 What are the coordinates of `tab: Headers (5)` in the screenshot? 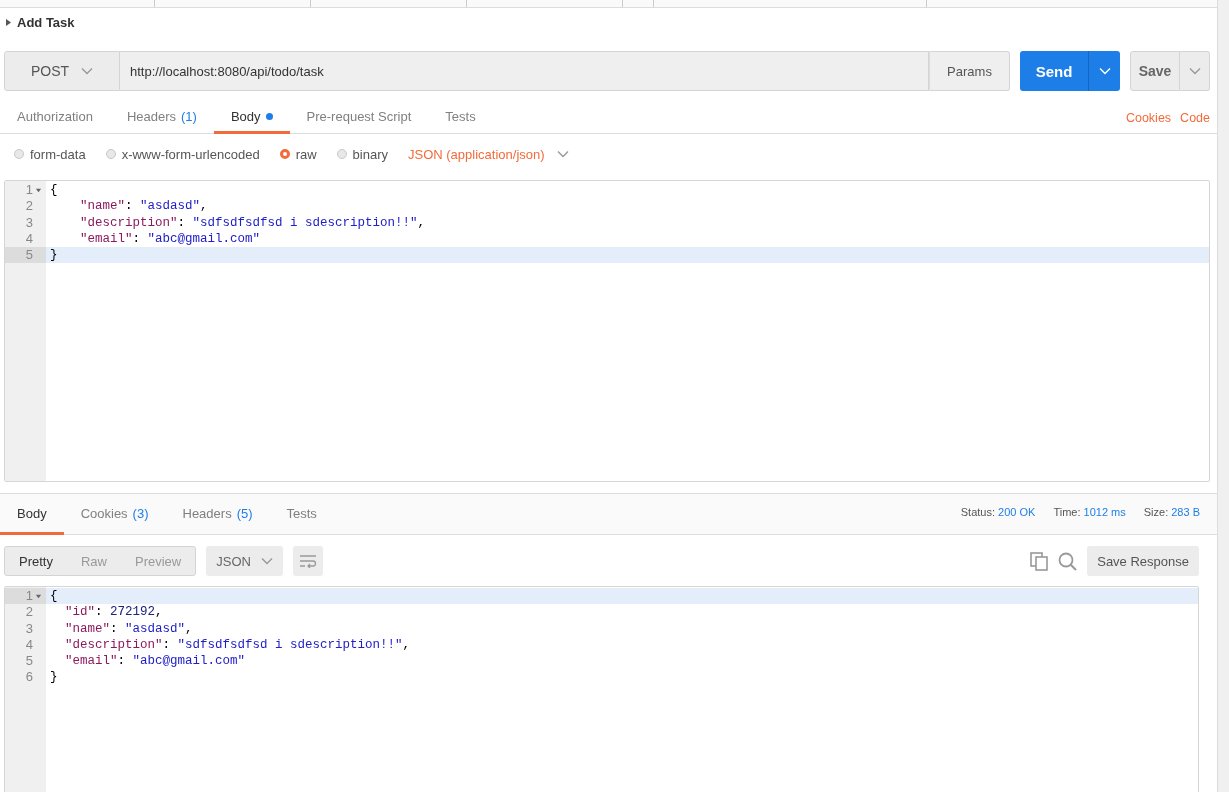 It's located at (217, 514).